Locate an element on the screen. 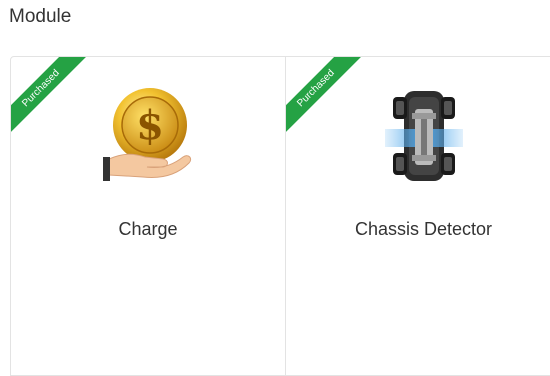 Image resolution: width=550 pixels, height=376 pixels. module-name: Chassis Detector is located at coordinates (423, 229).